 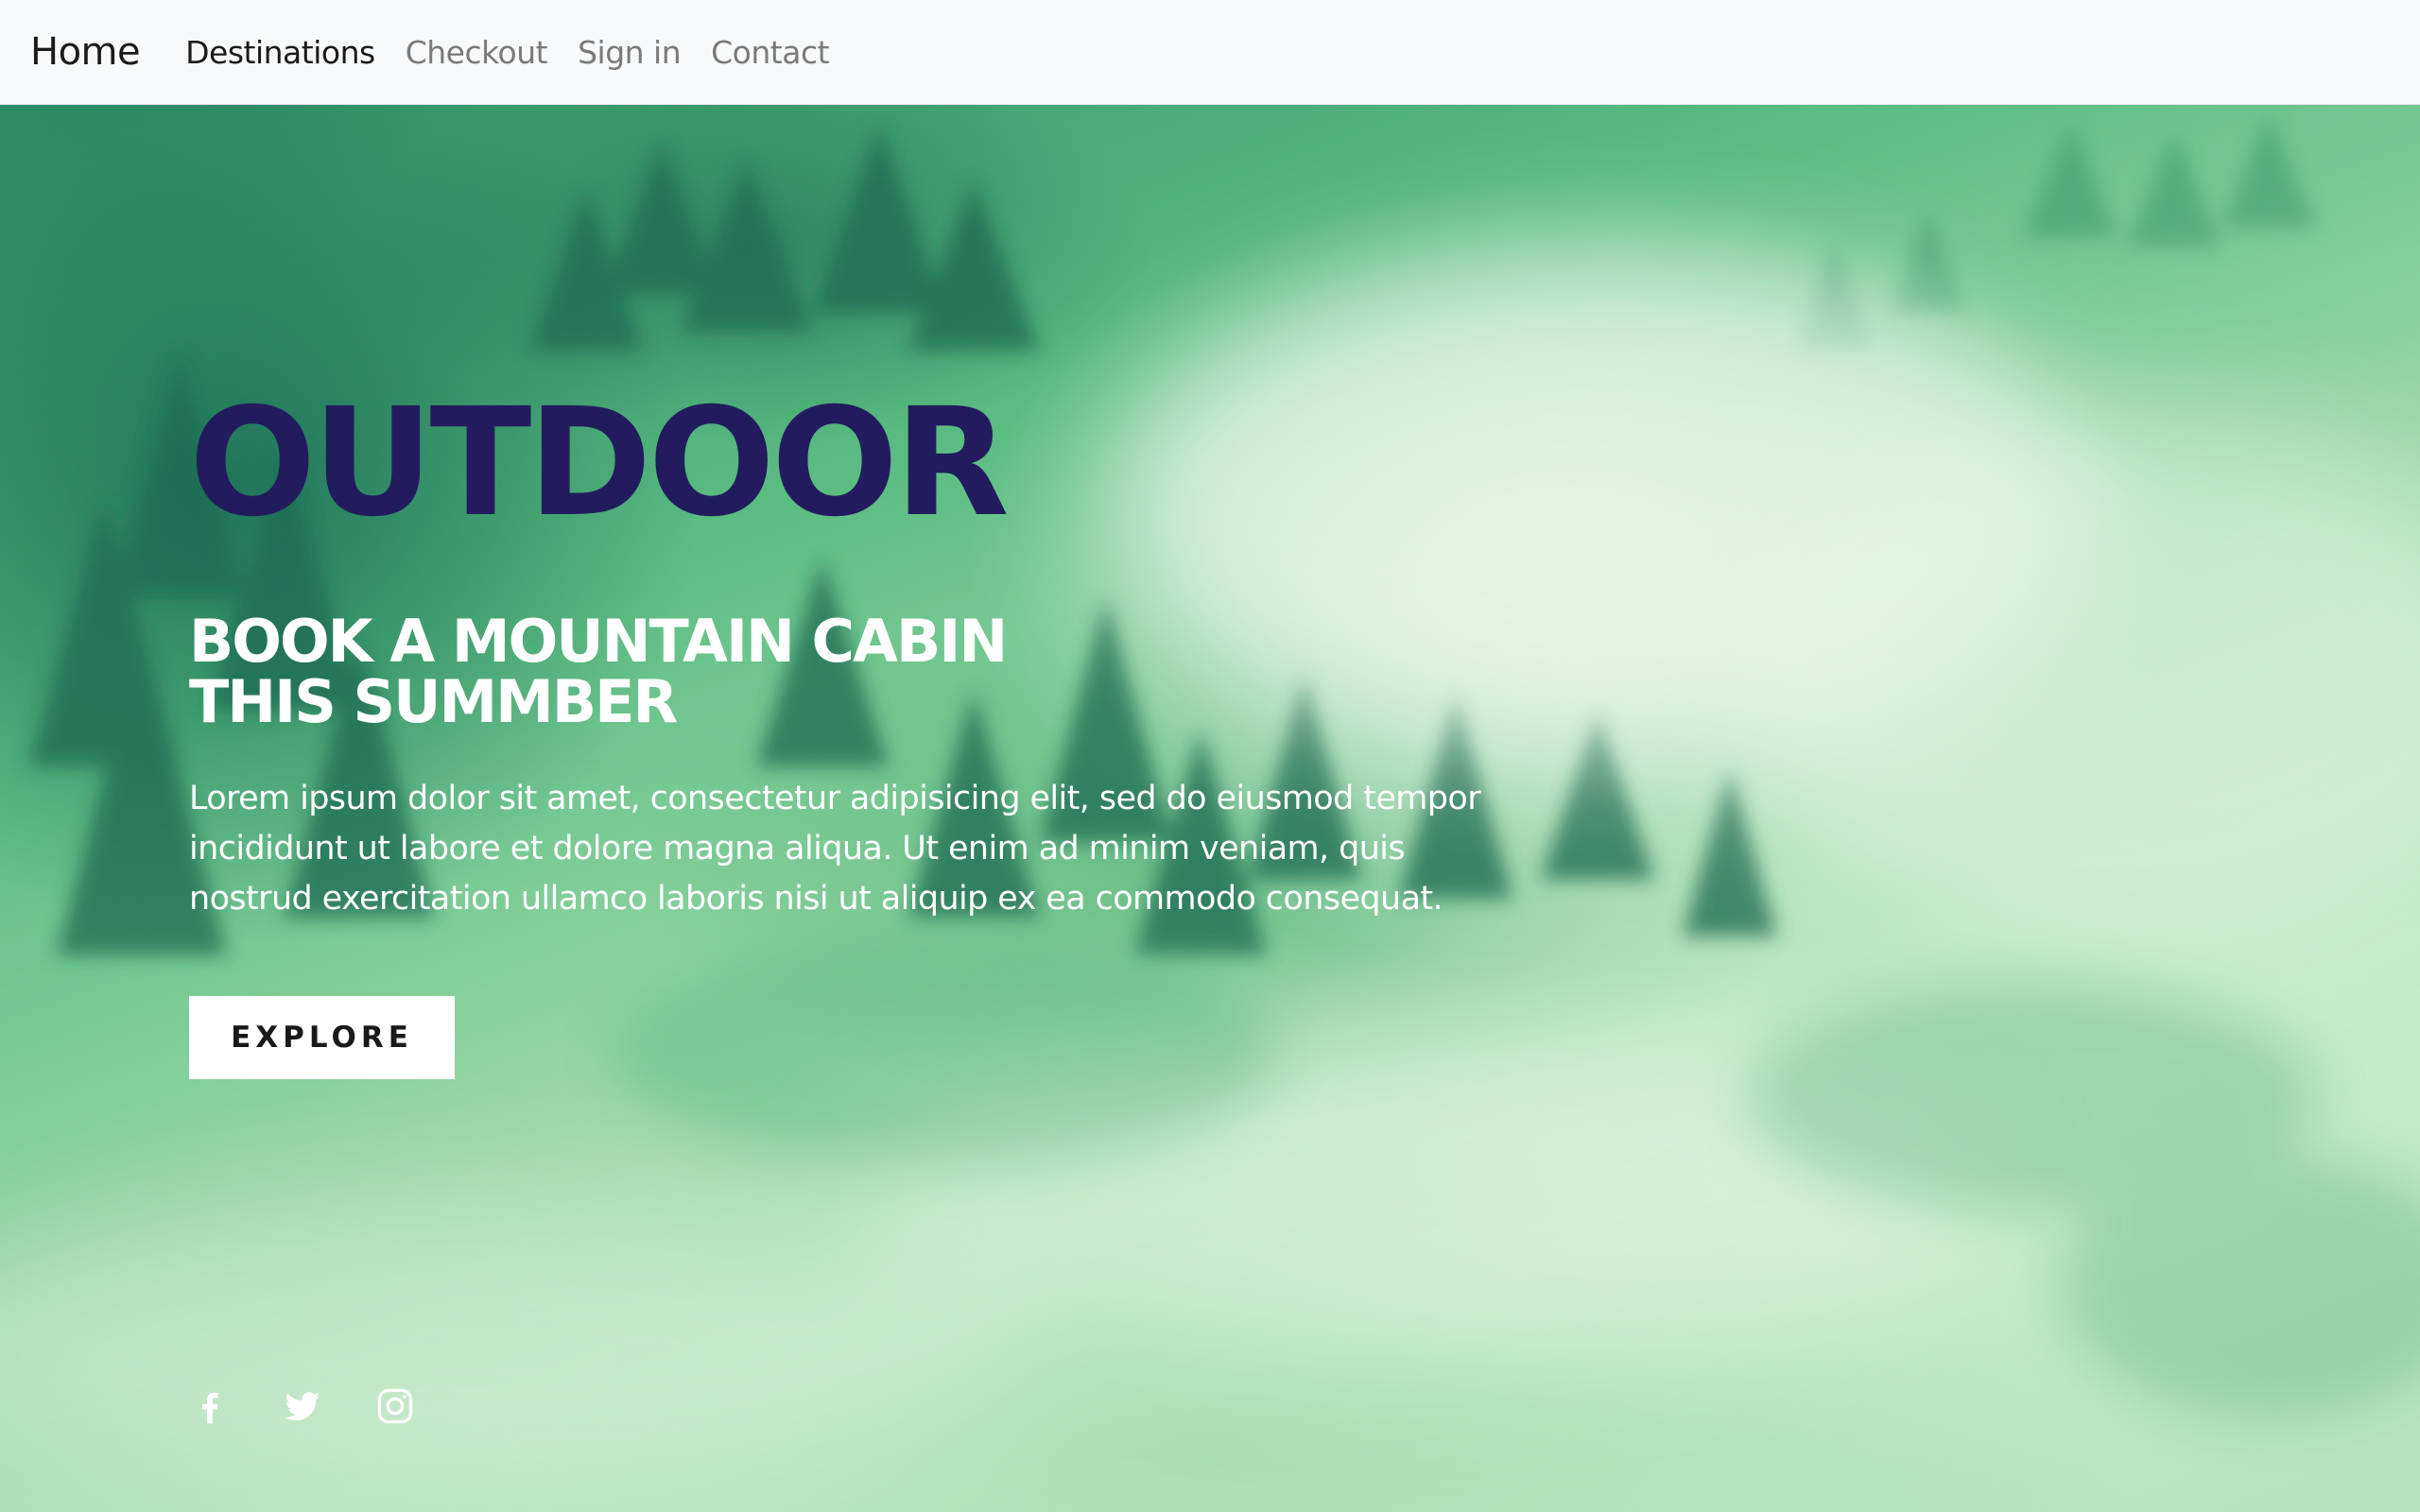 I want to click on twitter-icon, so click(x=302, y=1406).